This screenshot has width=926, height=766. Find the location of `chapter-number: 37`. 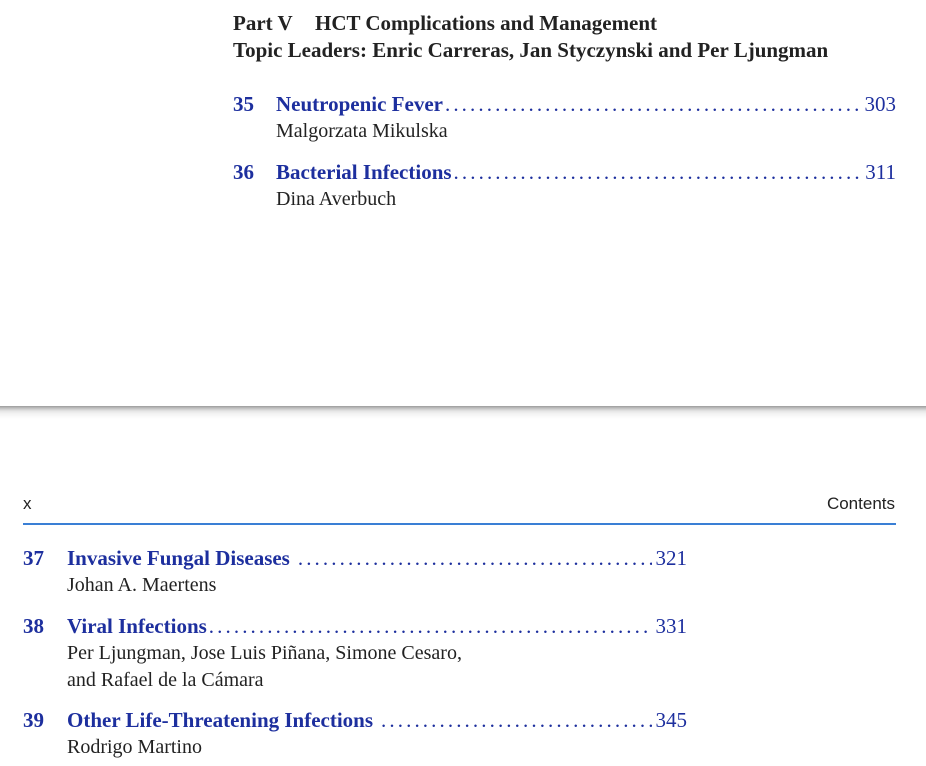

chapter-number: 37 is located at coordinates (33, 558).